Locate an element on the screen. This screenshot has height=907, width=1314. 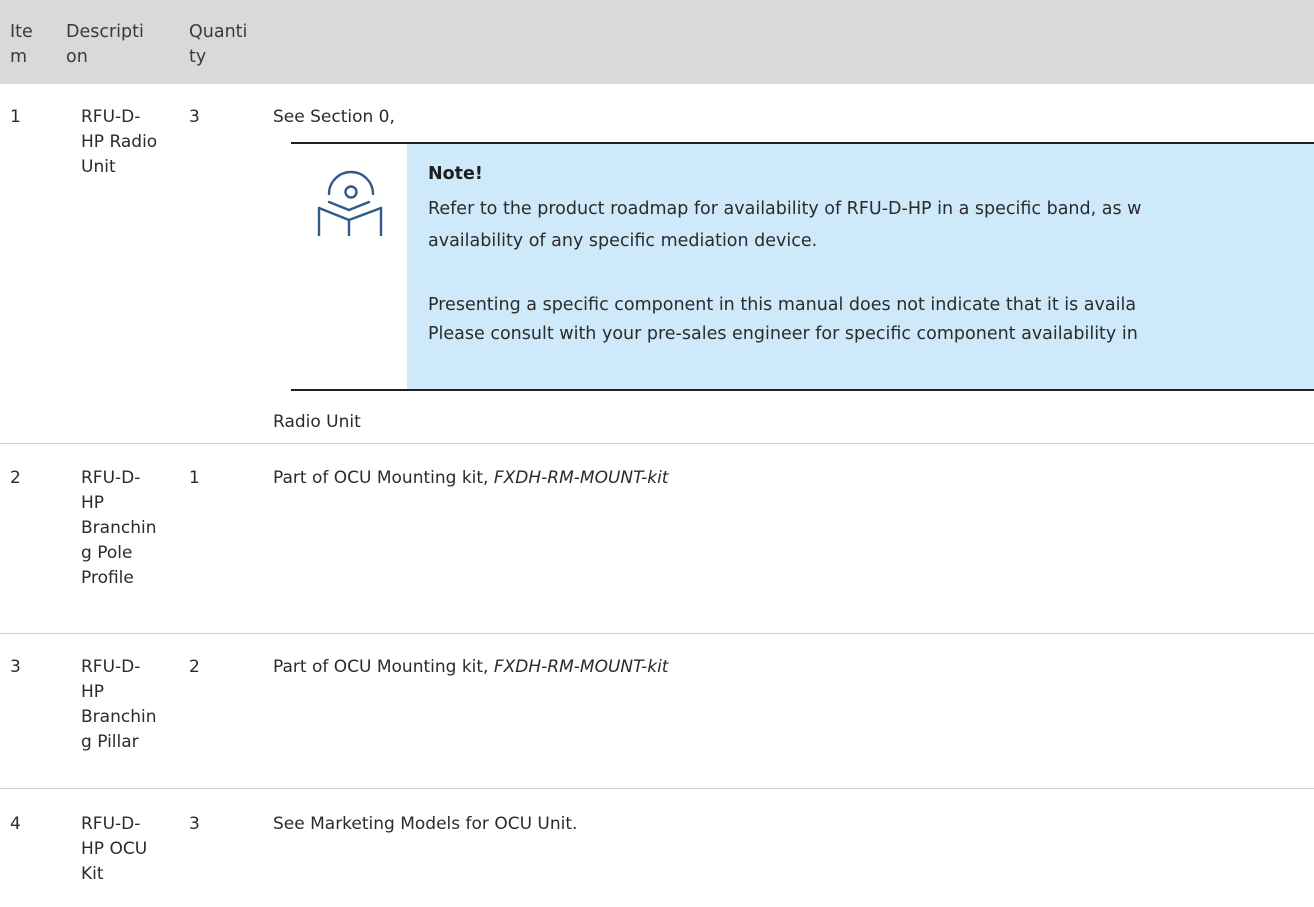
row-item: 2 is located at coordinates (15, 478).